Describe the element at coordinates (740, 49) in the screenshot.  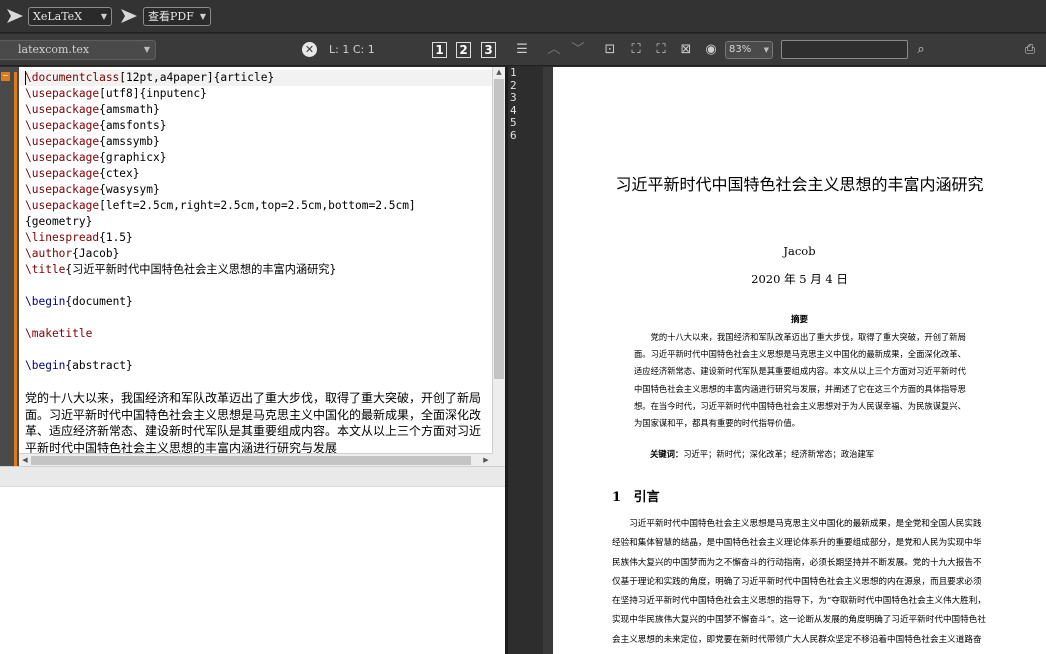
I see `zoom-value: 83%` at that location.